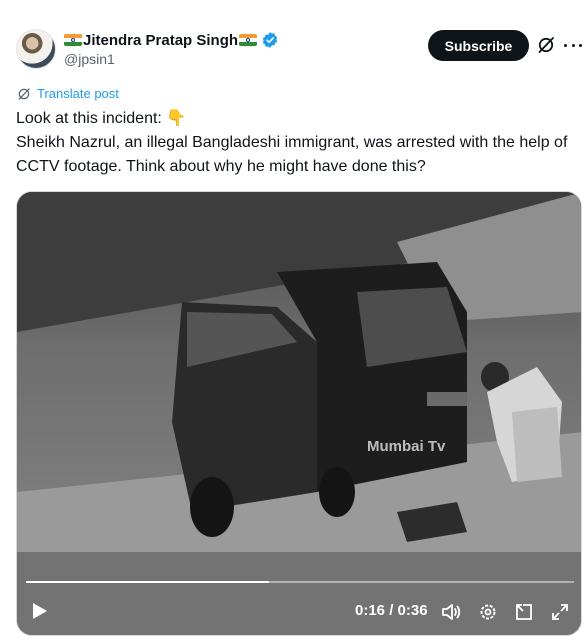  What do you see at coordinates (40, 611) in the screenshot?
I see `play-icon` at bounding box center [40, 611].